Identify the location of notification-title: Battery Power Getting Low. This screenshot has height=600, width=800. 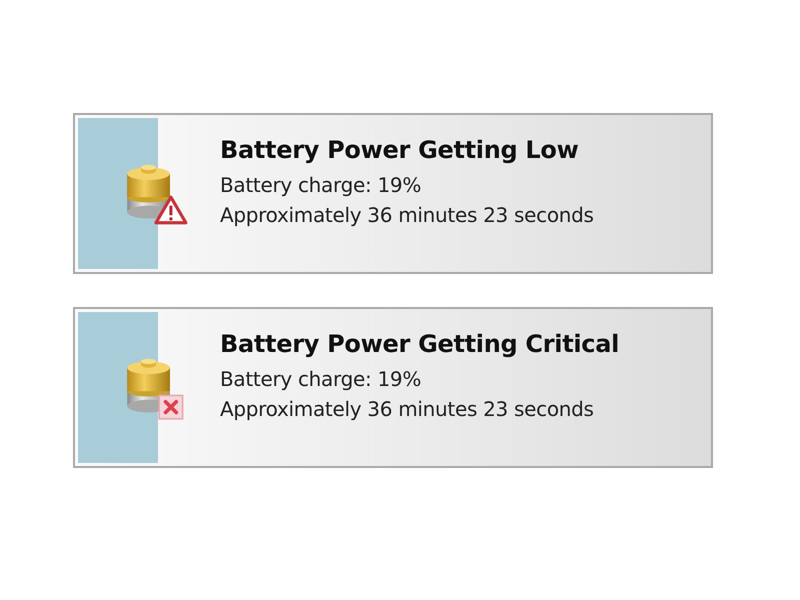
(400, 150).